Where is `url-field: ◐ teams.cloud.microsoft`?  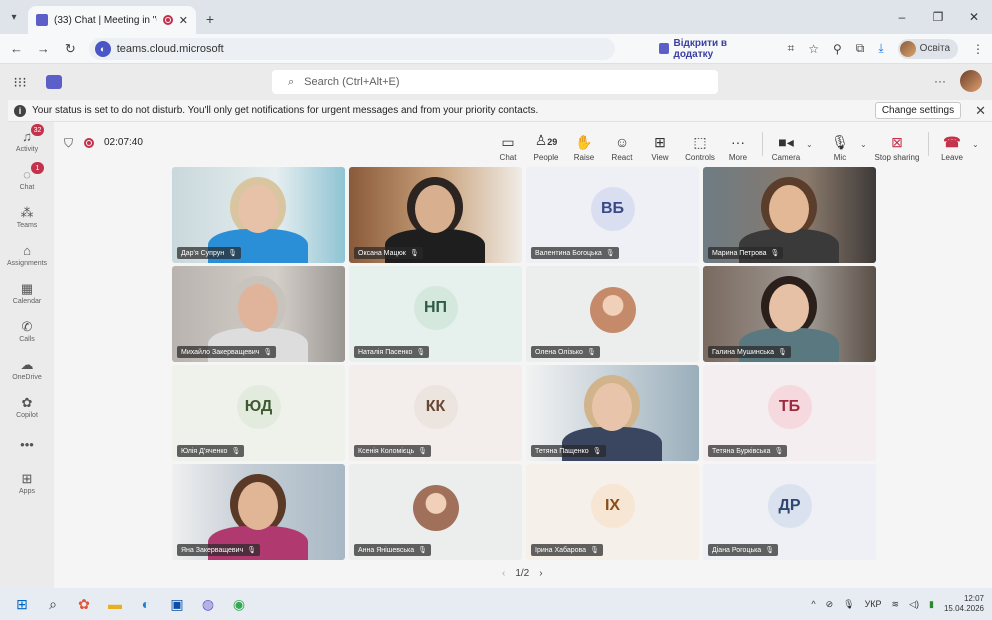
url-field: ◐ teams.cloud.microsoft is located at coordinates (352, 48).